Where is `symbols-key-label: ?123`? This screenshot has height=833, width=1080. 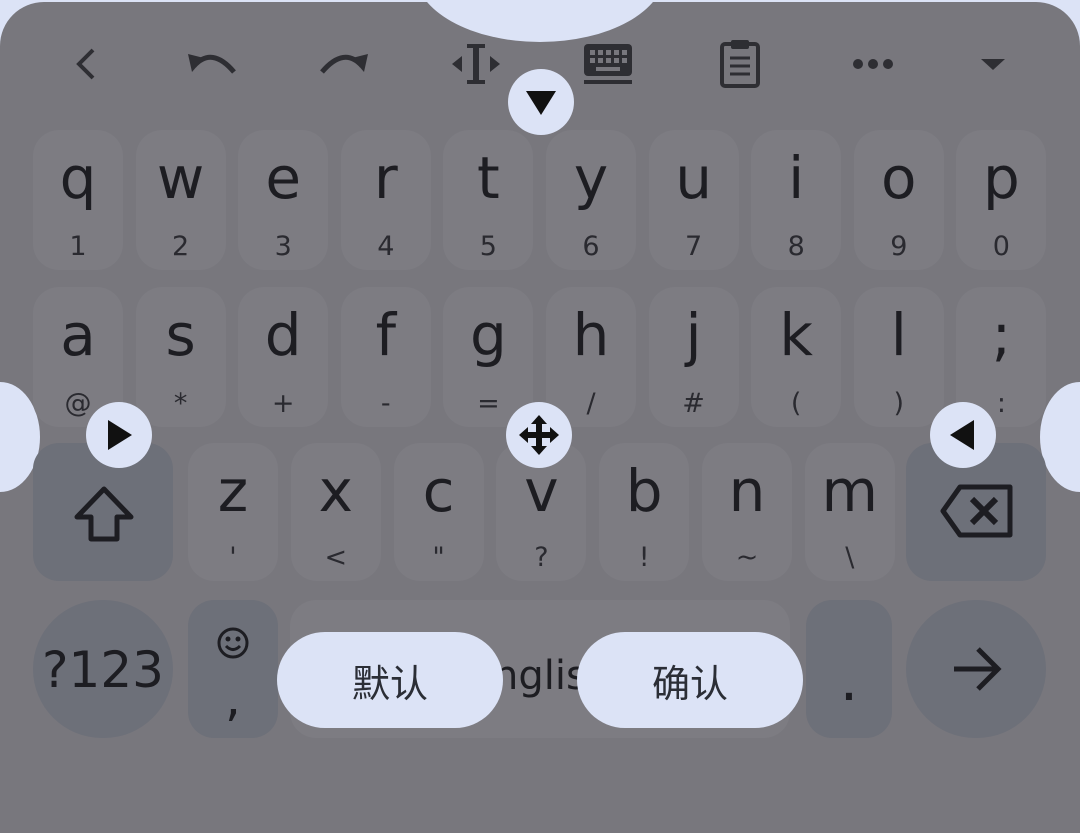
symbols-key-label: ?123 is located at coordinates (103, 670).